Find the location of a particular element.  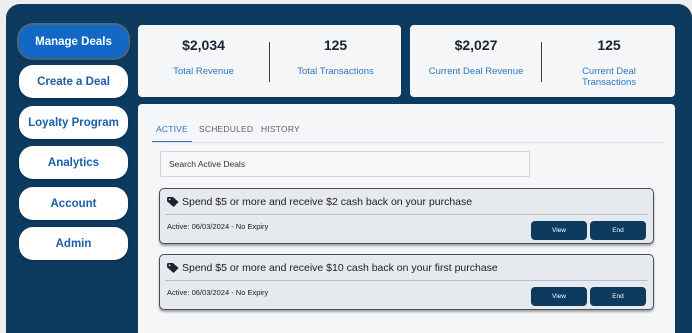

stat-label: Current Deal Transactions is located at coordinates (609, 77).